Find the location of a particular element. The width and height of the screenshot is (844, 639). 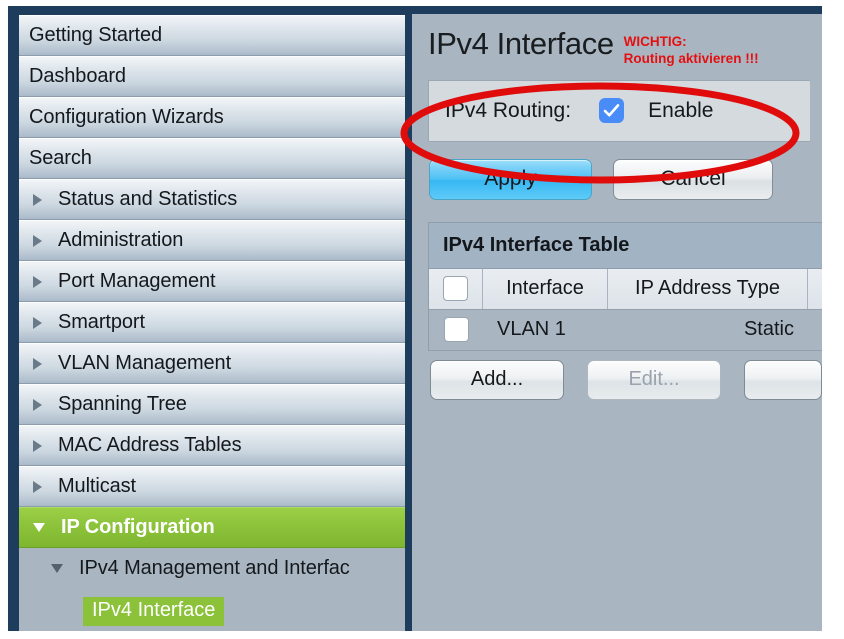

sidebar-item-label: Search is located at coordinates (60, 158).